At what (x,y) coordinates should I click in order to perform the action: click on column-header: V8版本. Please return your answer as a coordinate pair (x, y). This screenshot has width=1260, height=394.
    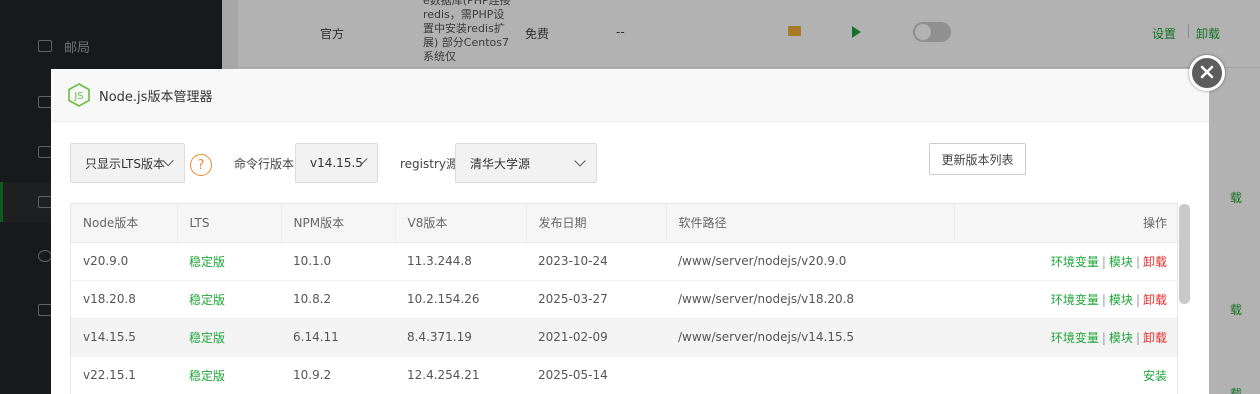
    Looking at the image, I should click on (461, 223).